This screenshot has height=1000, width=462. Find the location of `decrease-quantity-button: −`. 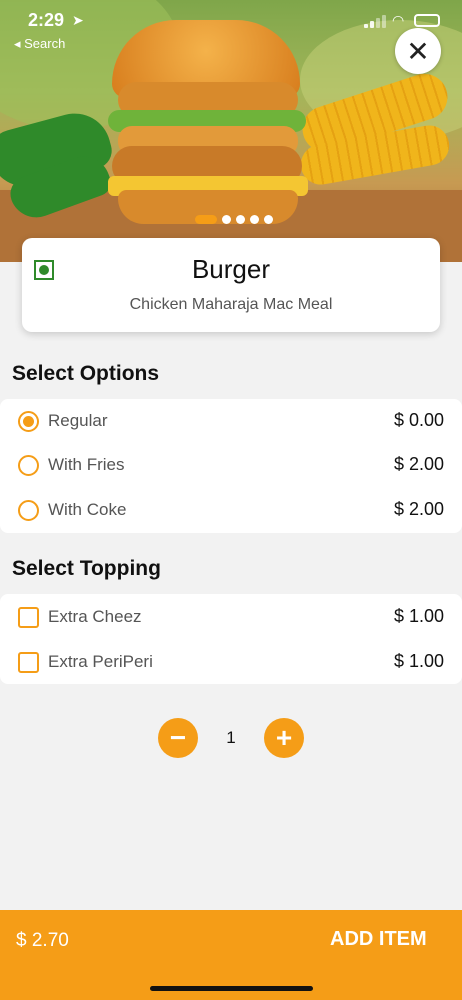

decrease-quantity-button: − is located at coordinates (178, 738).